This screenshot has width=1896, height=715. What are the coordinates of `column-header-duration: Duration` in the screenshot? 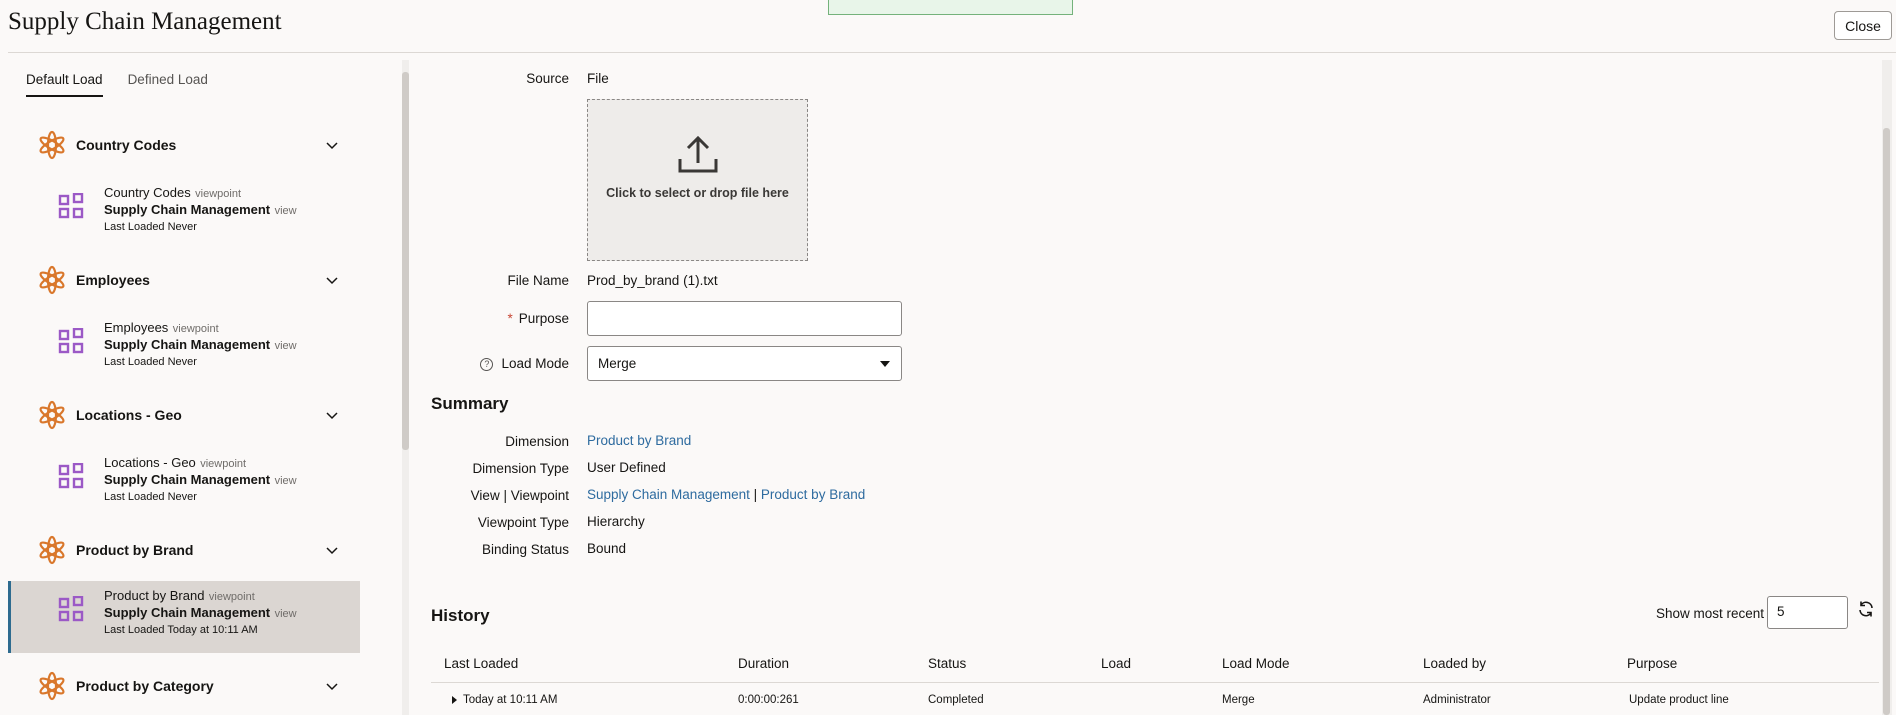 It's located at (763, 663).